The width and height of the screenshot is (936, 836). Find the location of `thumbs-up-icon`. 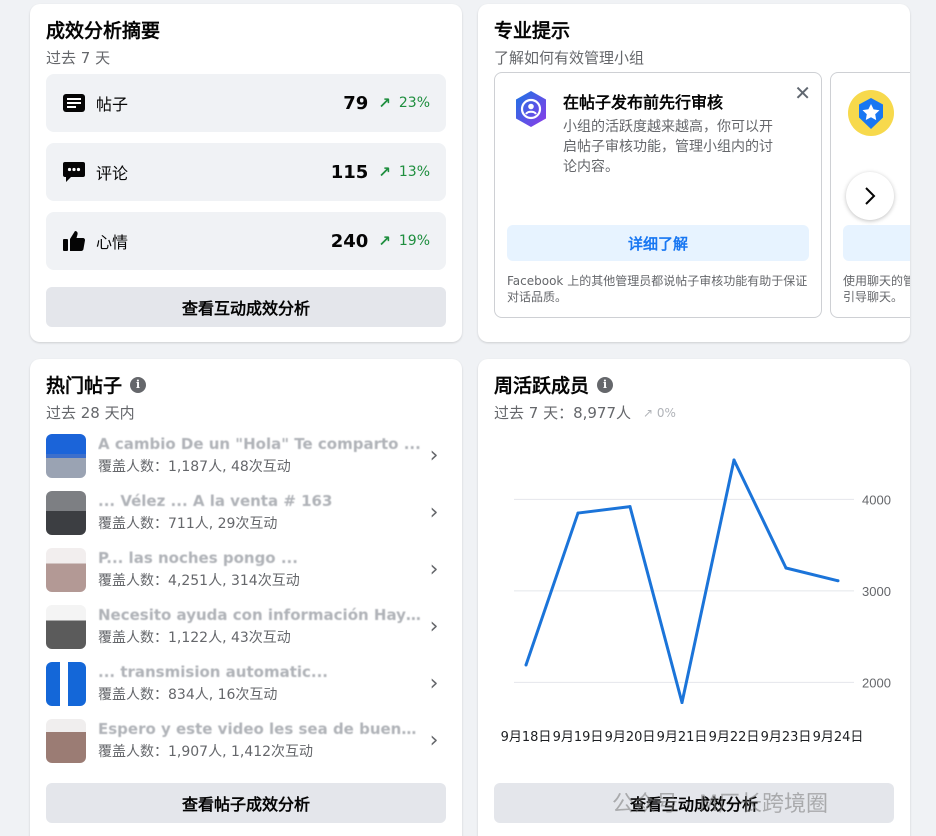

thumbs-up-icon is located at coordinates (74, 241).